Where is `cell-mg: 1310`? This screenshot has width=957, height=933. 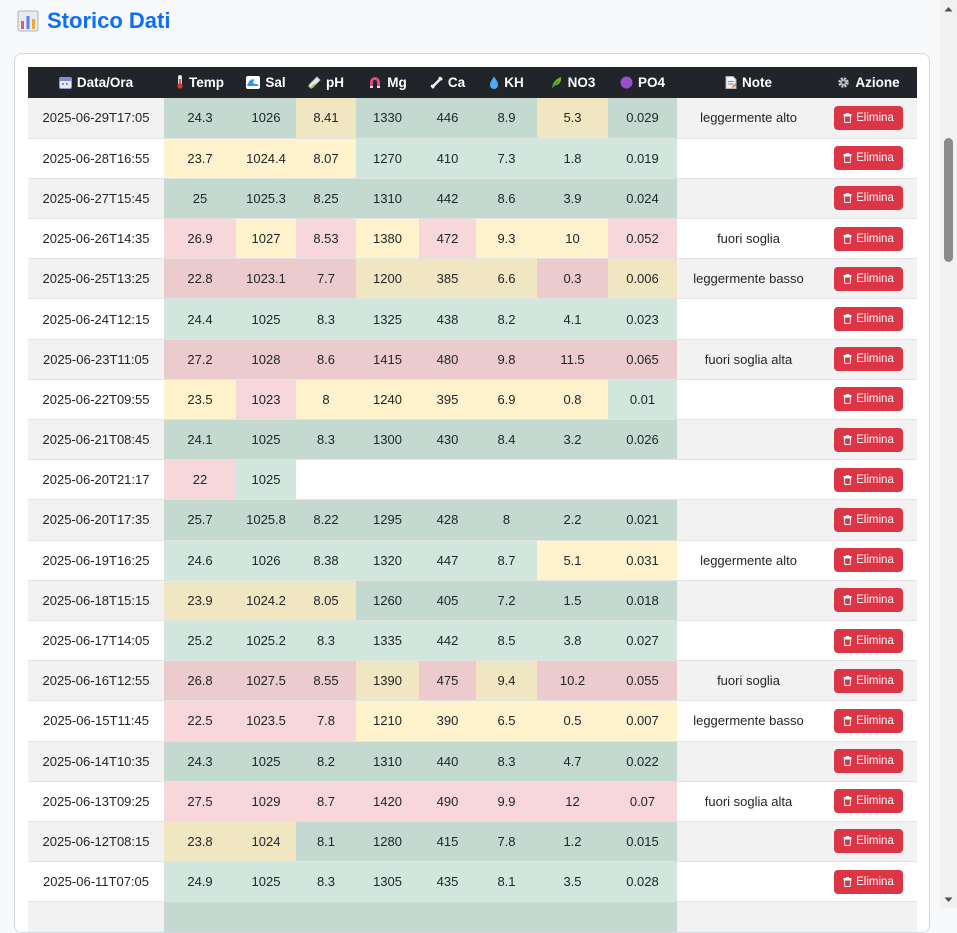 cell-mg: 1310 is located at coordinates (387, 761).